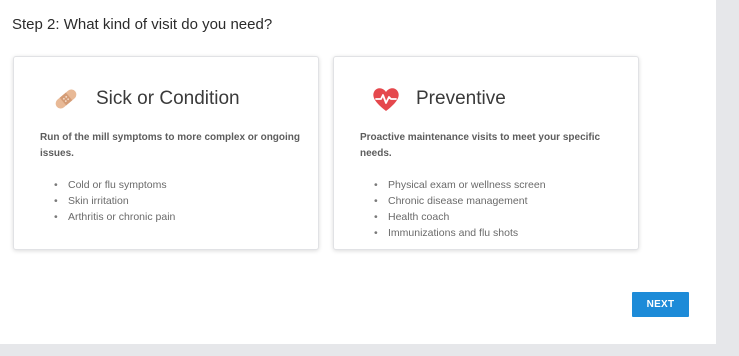  I want to click on list-item: Cold or flu symptoms, so click(114, 185).